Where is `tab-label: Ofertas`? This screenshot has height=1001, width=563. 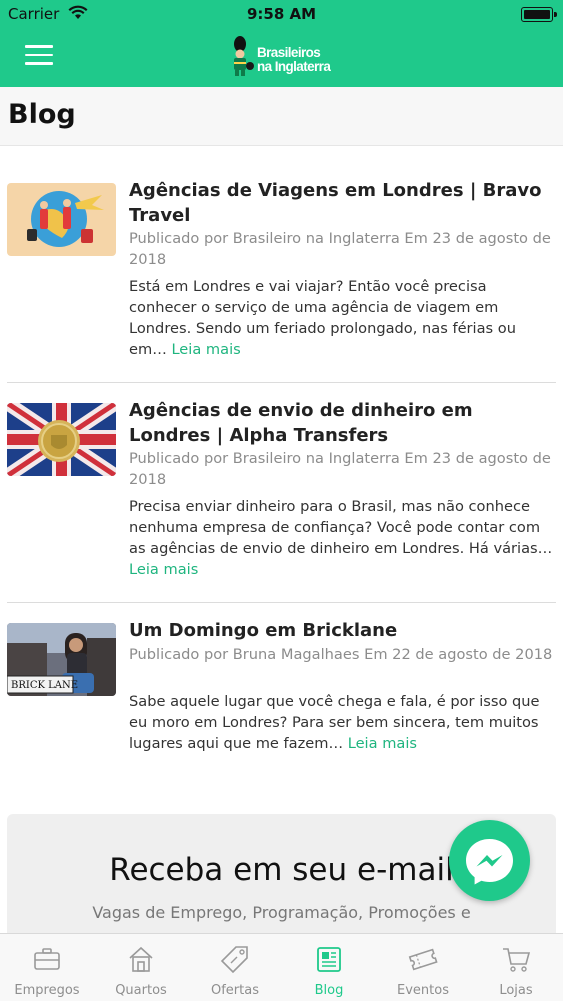 tab-label: Ofertas is located at coordinates (235, 990).